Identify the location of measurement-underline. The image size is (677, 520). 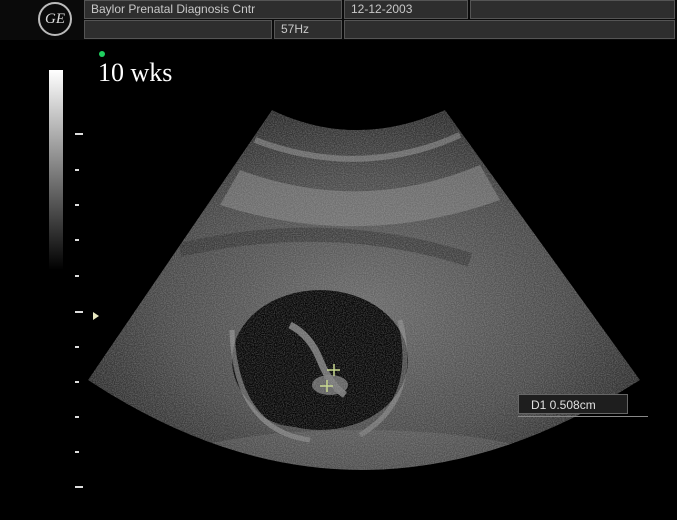
(583, 416).